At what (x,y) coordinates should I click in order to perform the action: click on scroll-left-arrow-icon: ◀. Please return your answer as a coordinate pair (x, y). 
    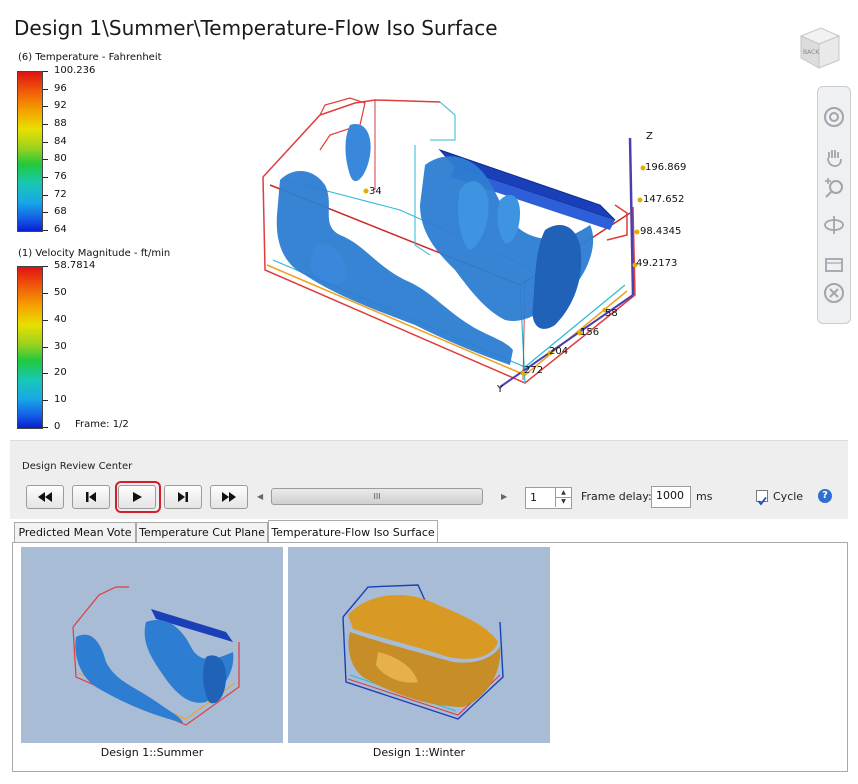
    Looking at the image, I should click on (260, 496).